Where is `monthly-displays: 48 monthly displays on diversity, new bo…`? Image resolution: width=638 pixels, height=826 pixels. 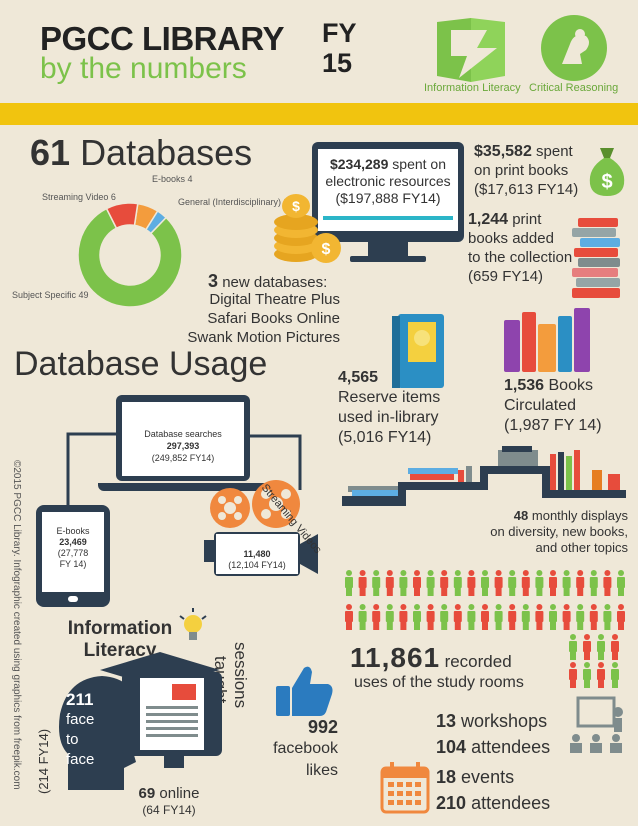 monthly-displays: 48 monthly displays on diversity, new bo… is located at coordinates (559, 531).